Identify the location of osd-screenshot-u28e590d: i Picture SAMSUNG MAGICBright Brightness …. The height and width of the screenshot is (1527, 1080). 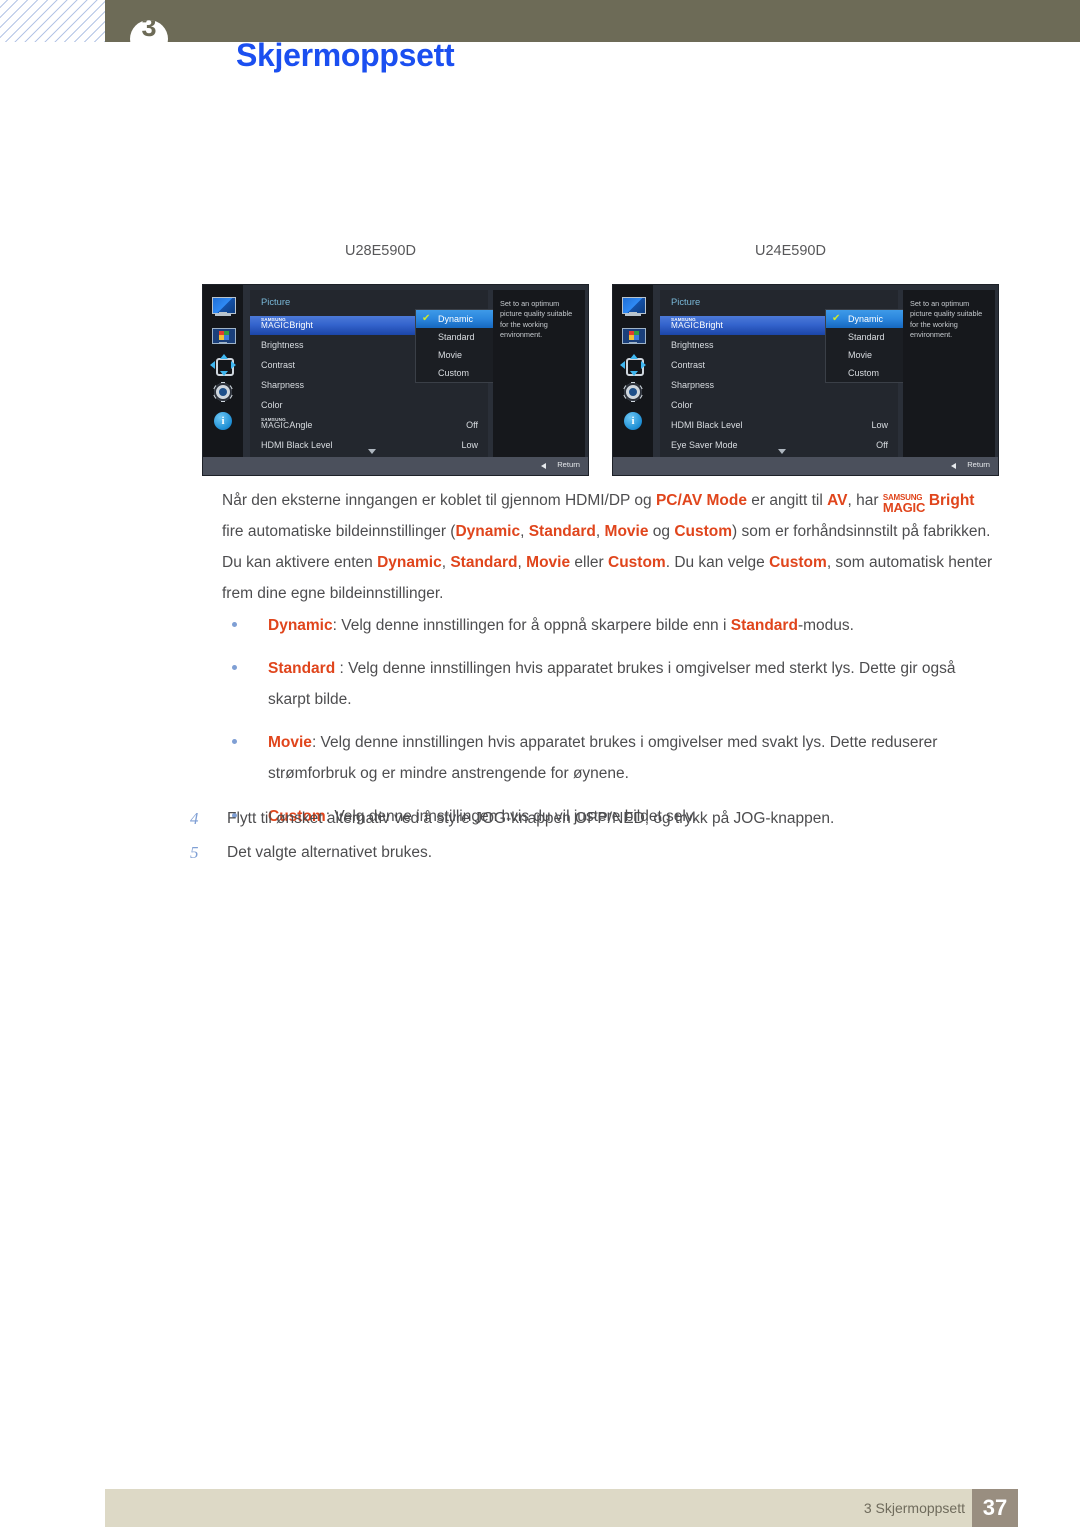
(395, 380).